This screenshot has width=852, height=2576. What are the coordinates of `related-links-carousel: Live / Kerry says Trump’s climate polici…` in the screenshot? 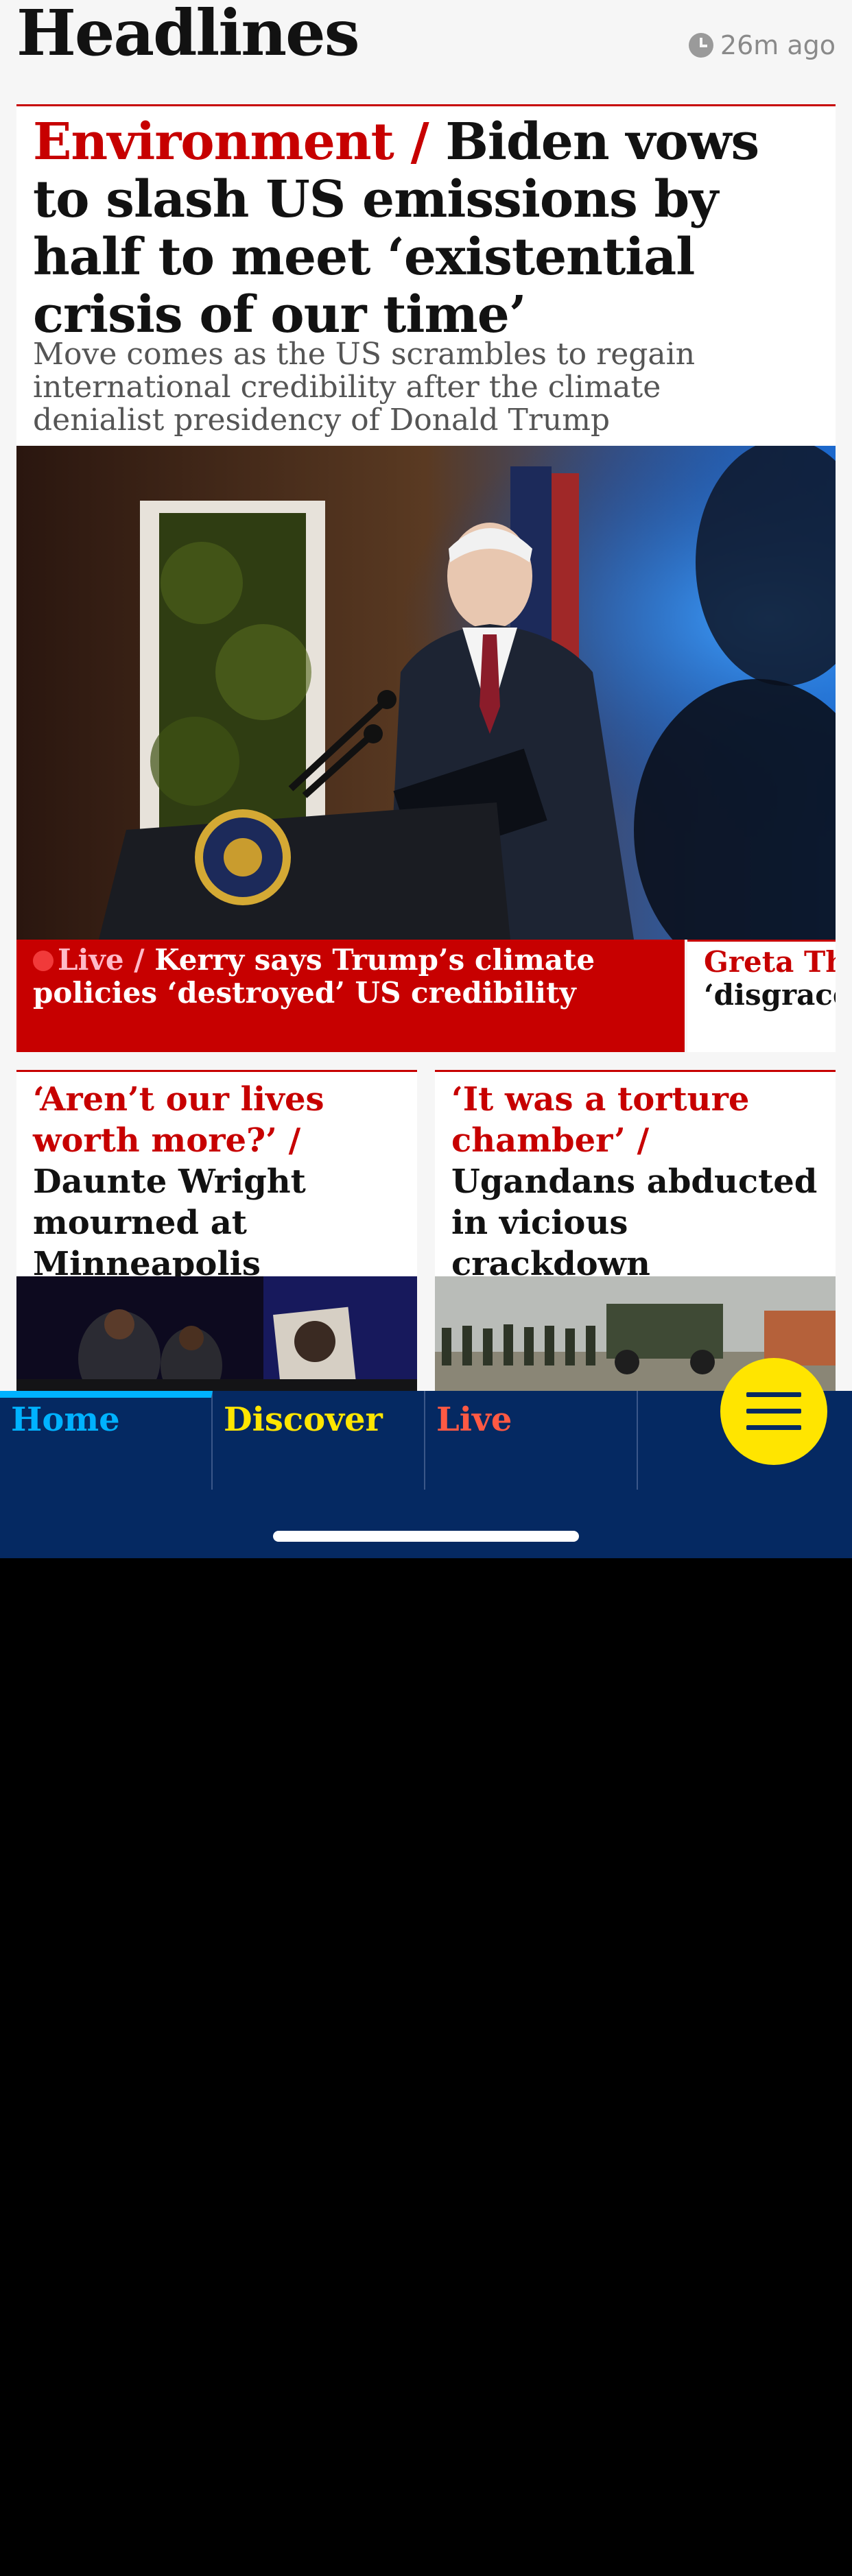 It's located at (426, 996).